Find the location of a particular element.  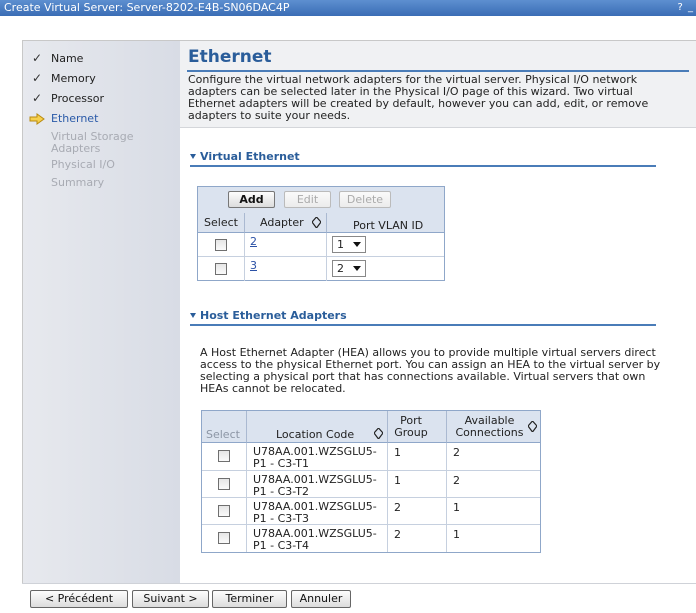

col-header-label: Location Code is located at coordinates (315, 434).